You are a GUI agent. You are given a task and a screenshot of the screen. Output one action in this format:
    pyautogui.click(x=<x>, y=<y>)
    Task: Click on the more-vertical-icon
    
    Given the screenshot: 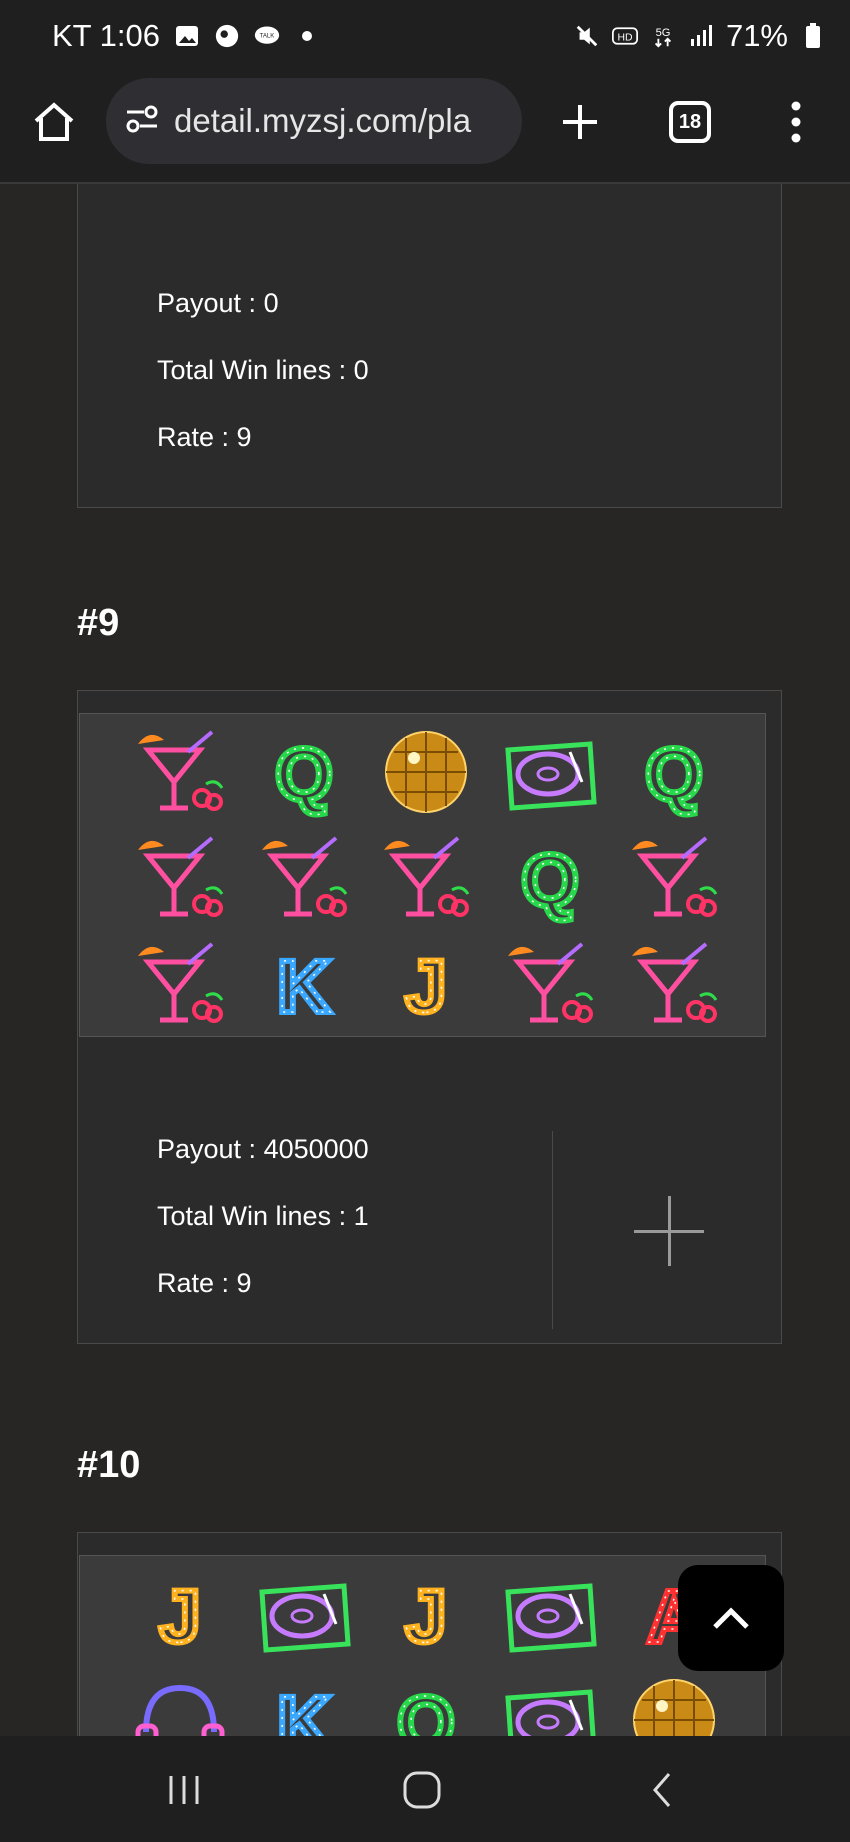 What is the action you would take?
    pyautogui.click(x=796, y=122)
    